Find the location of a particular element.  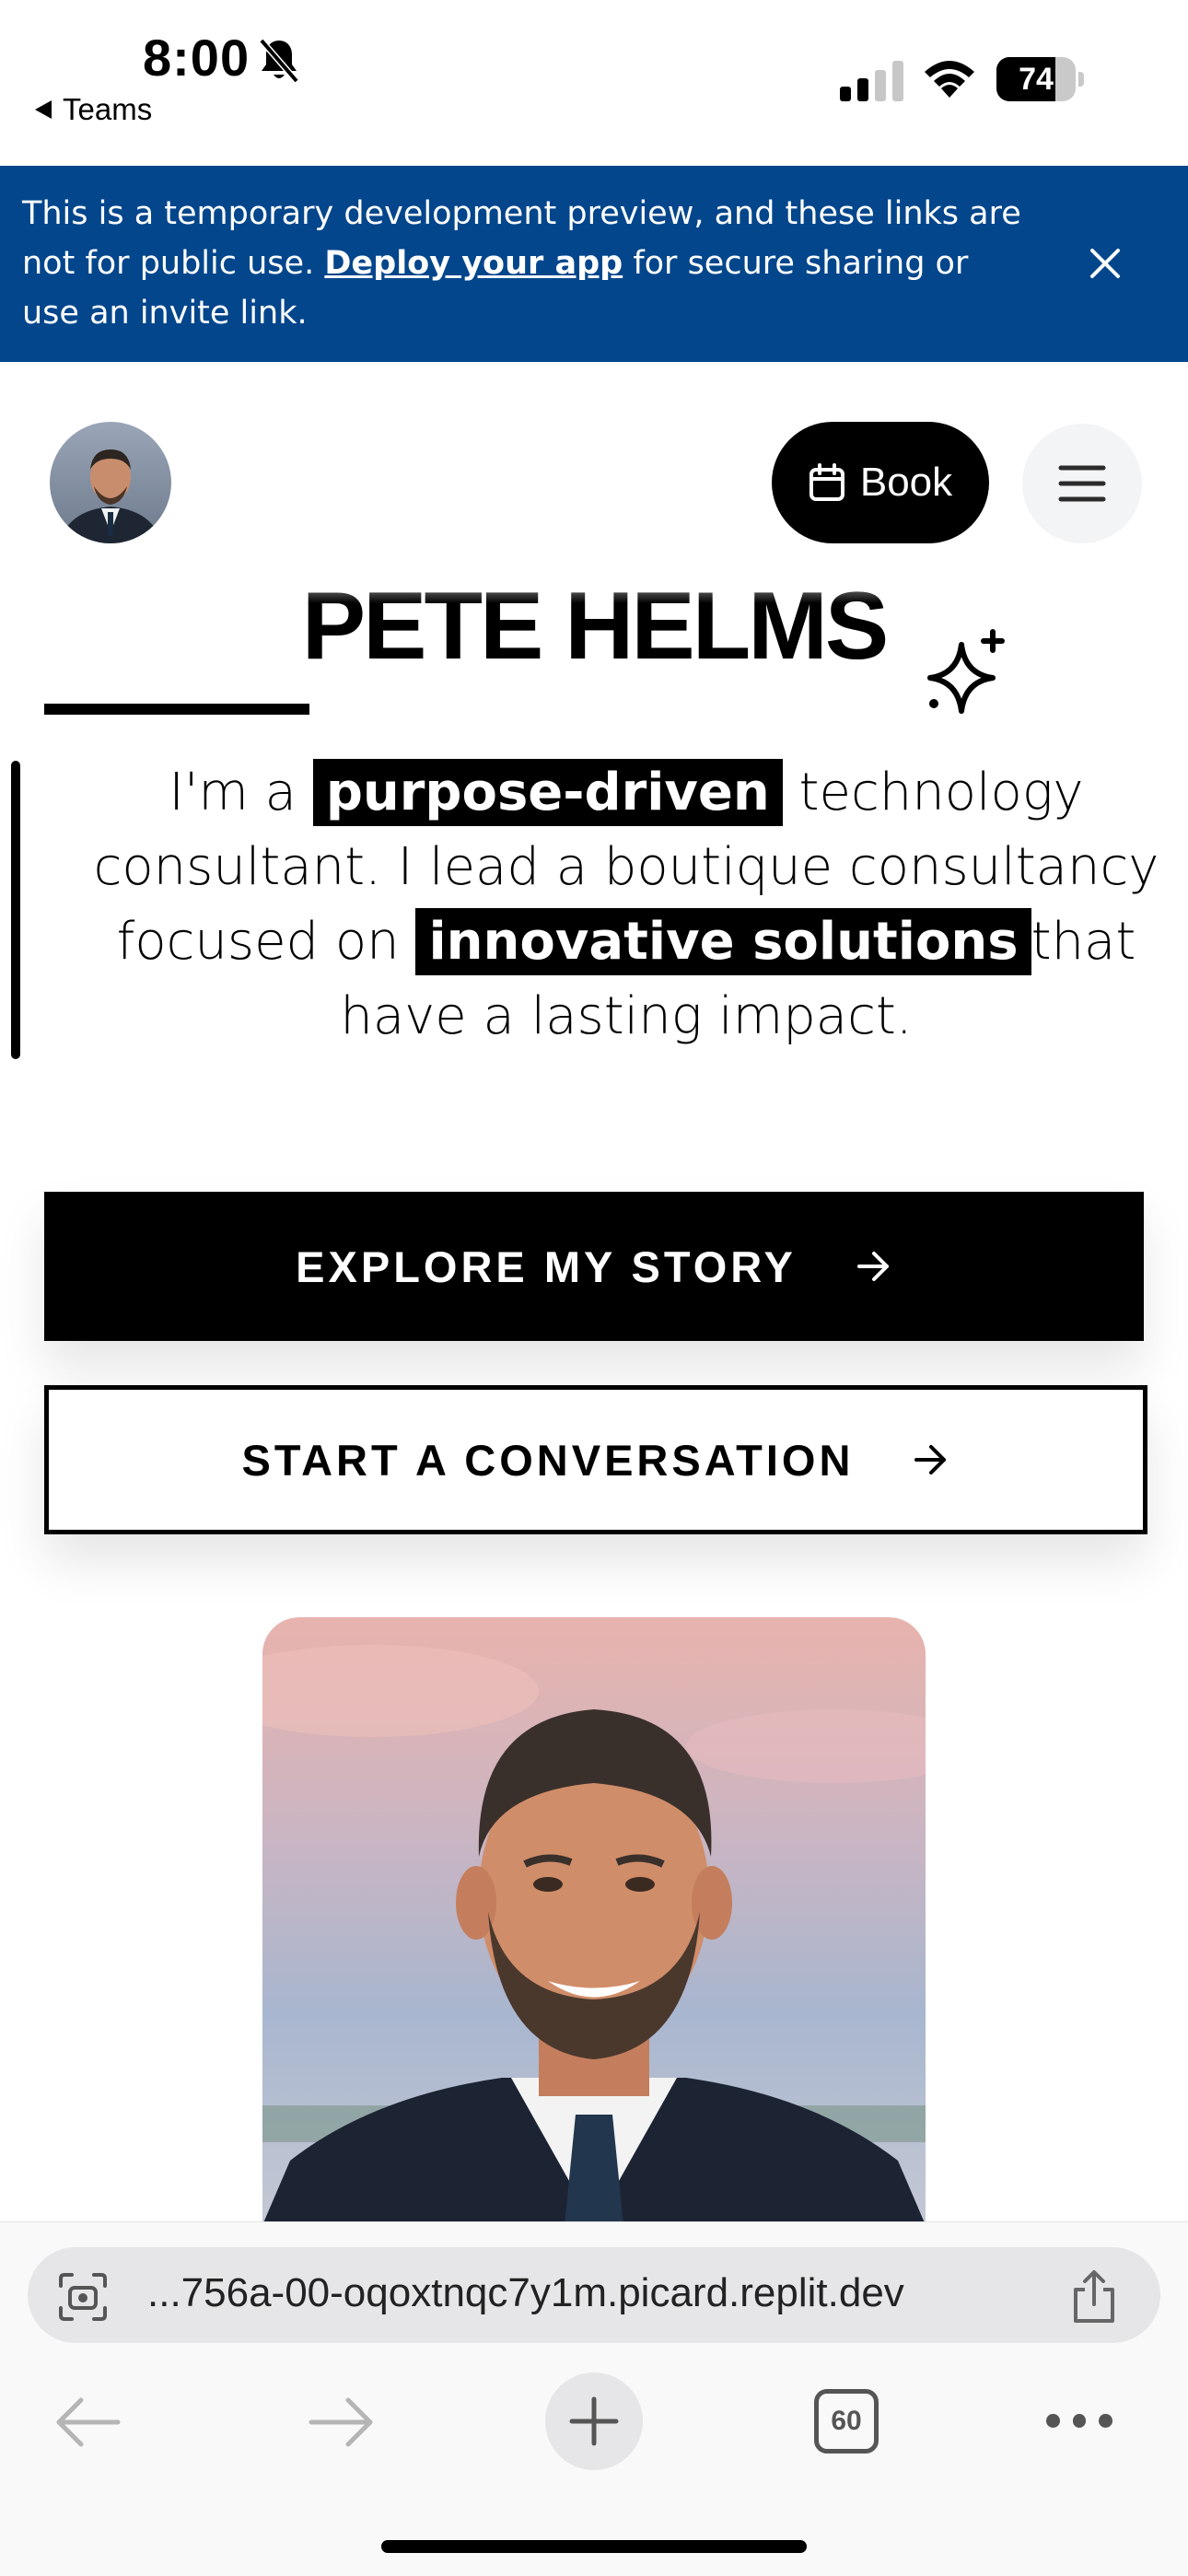

status-time: 8:00 is located at coordinates (196, 58).